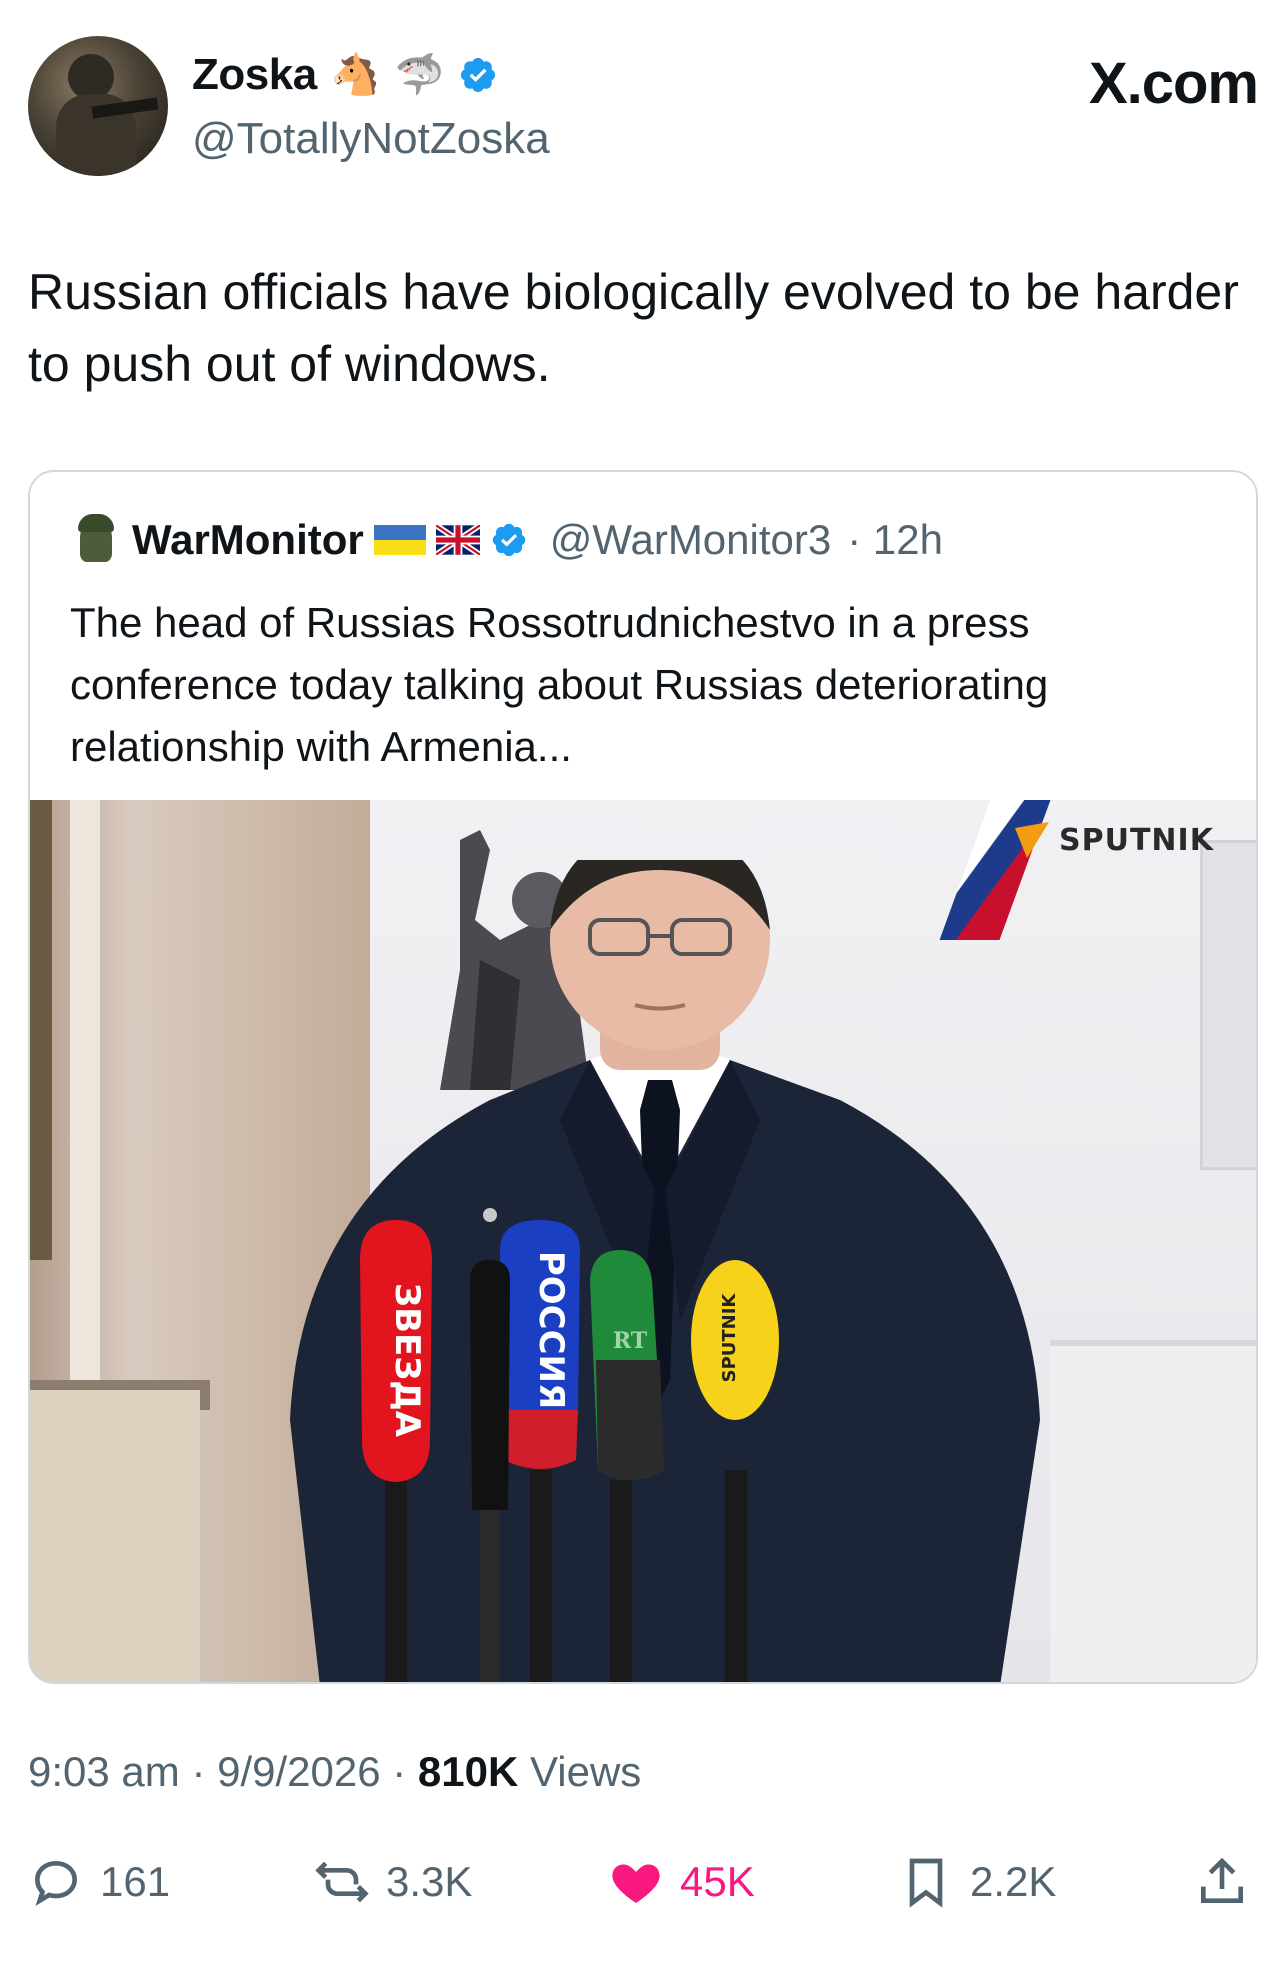 This screenshot has height=1966, width=1284. I want to click on quoted-verified-badge-icon, so click(508, 540).